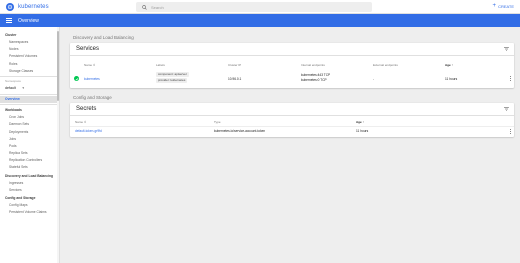 This screenshot has height=263, width=520. What do you see at coordinates (88, 131) in the screenshot?
I see `secret-name-link: default-token-gr9fd` at bounding box center [88, 131].